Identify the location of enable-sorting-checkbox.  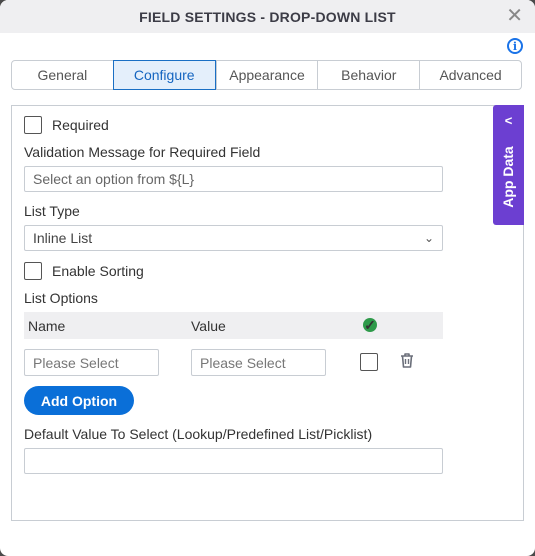
(33, 271).